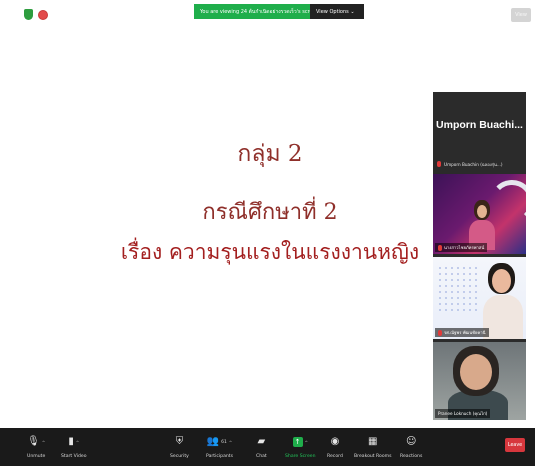 Image resolution: width=535 pixels, height=466 pixels. What do you see at coordinates (373, 441) in the screenshot?
I see `grid-icon: ▦` at bounding box center [373, 441].